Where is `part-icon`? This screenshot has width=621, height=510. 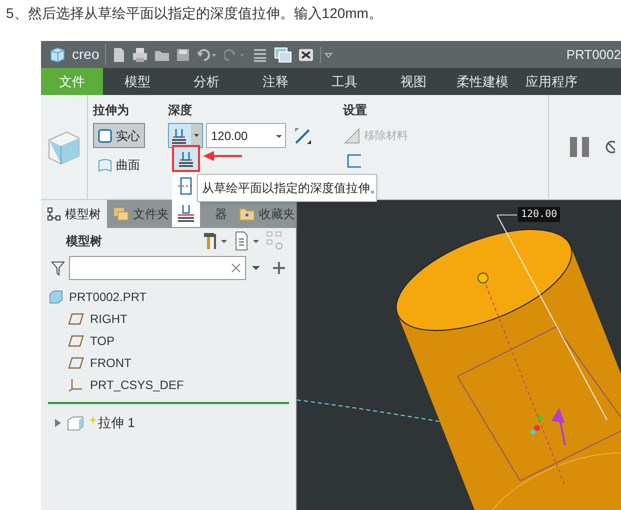
part-icon is located at coordinates (56, 297).